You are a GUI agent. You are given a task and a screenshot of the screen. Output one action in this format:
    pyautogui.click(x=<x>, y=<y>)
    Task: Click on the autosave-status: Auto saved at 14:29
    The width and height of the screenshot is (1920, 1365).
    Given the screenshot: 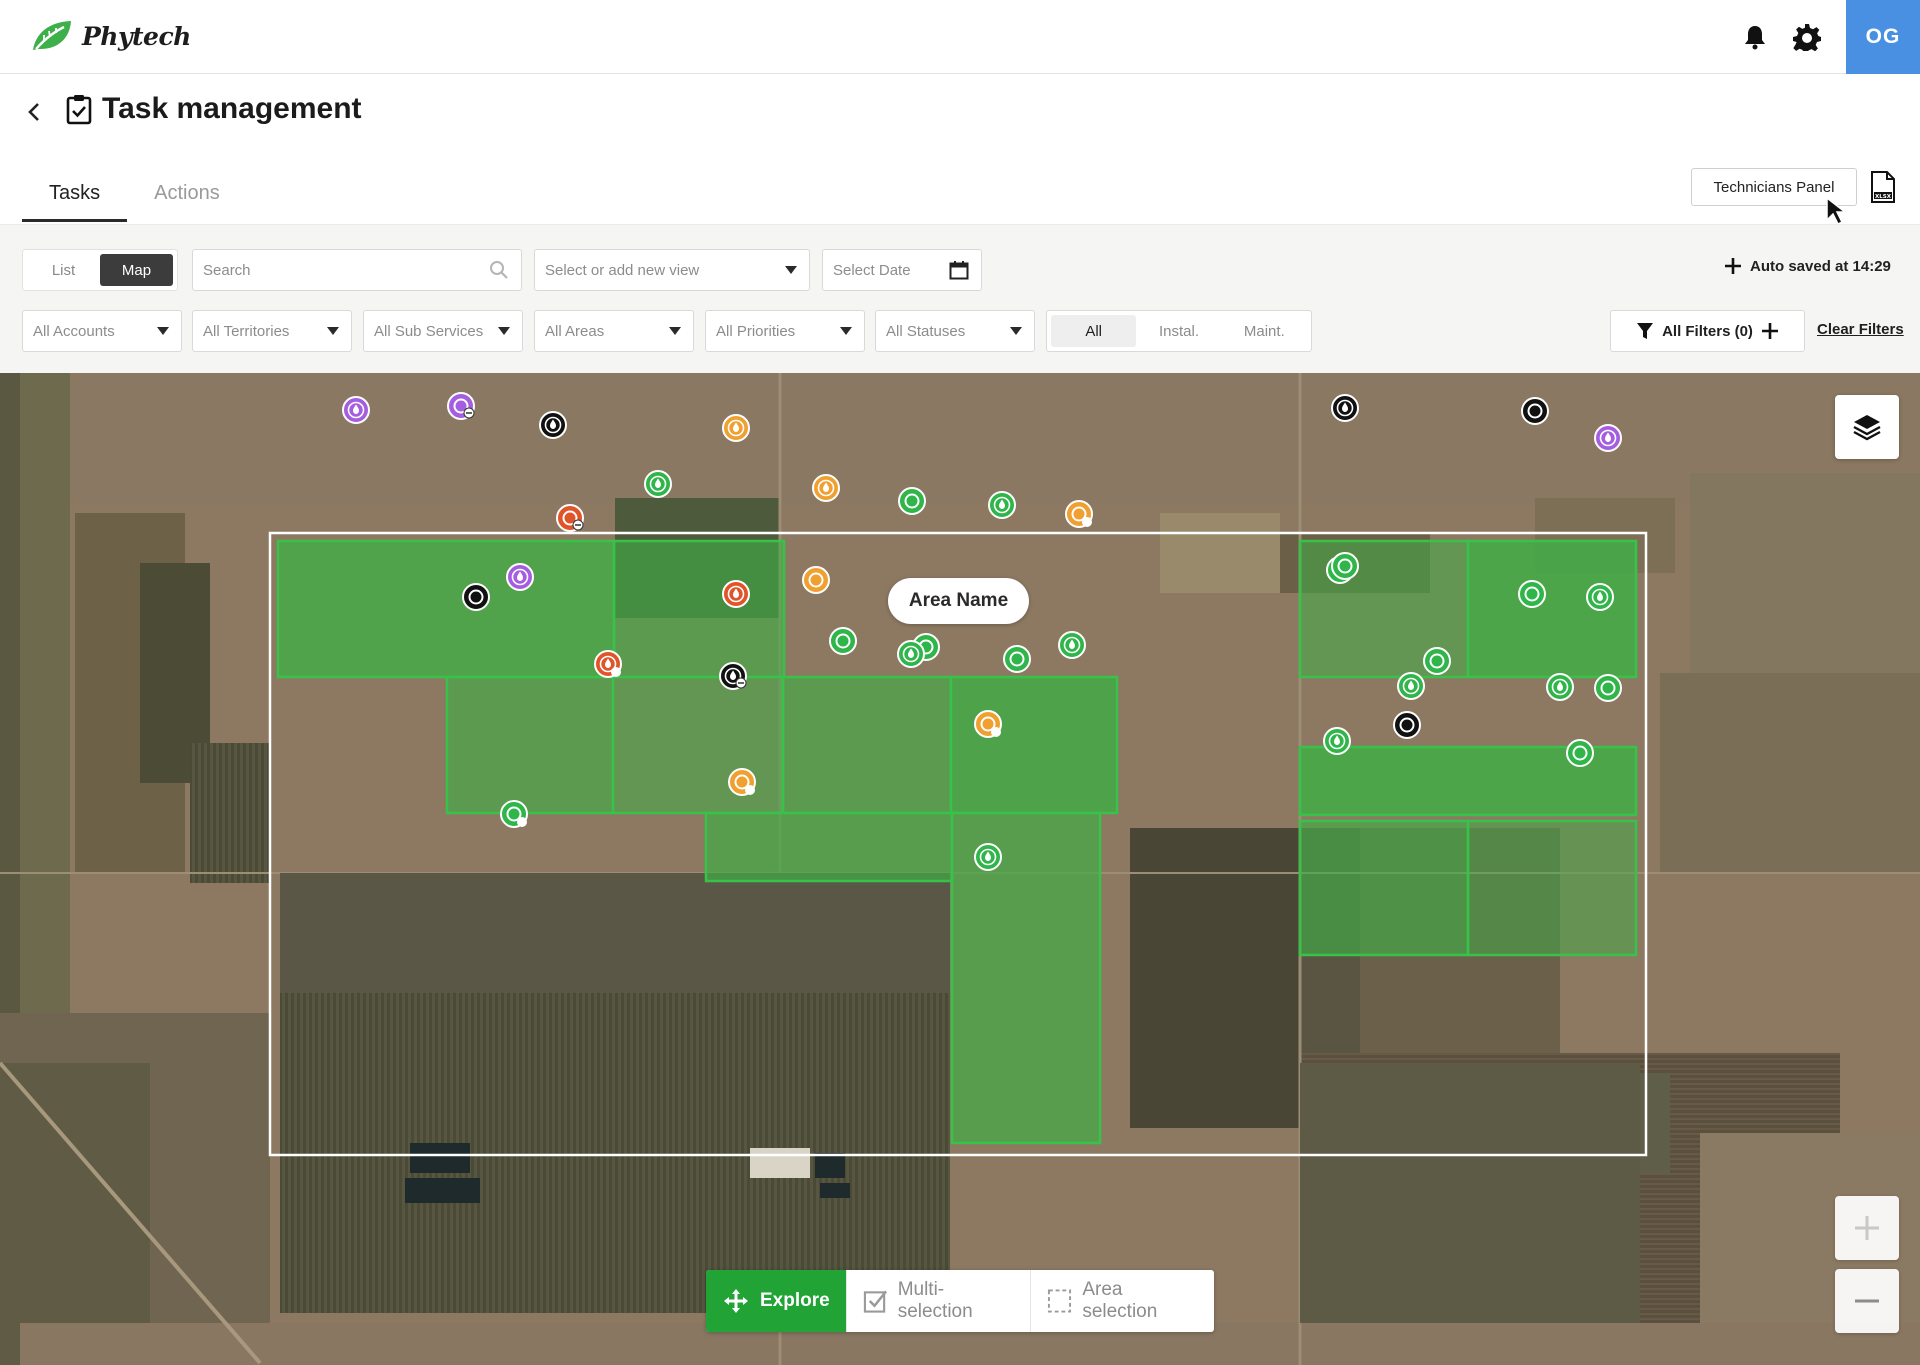 What is the action you would take?
    pyautogui.click(x=1807, y=266)
    